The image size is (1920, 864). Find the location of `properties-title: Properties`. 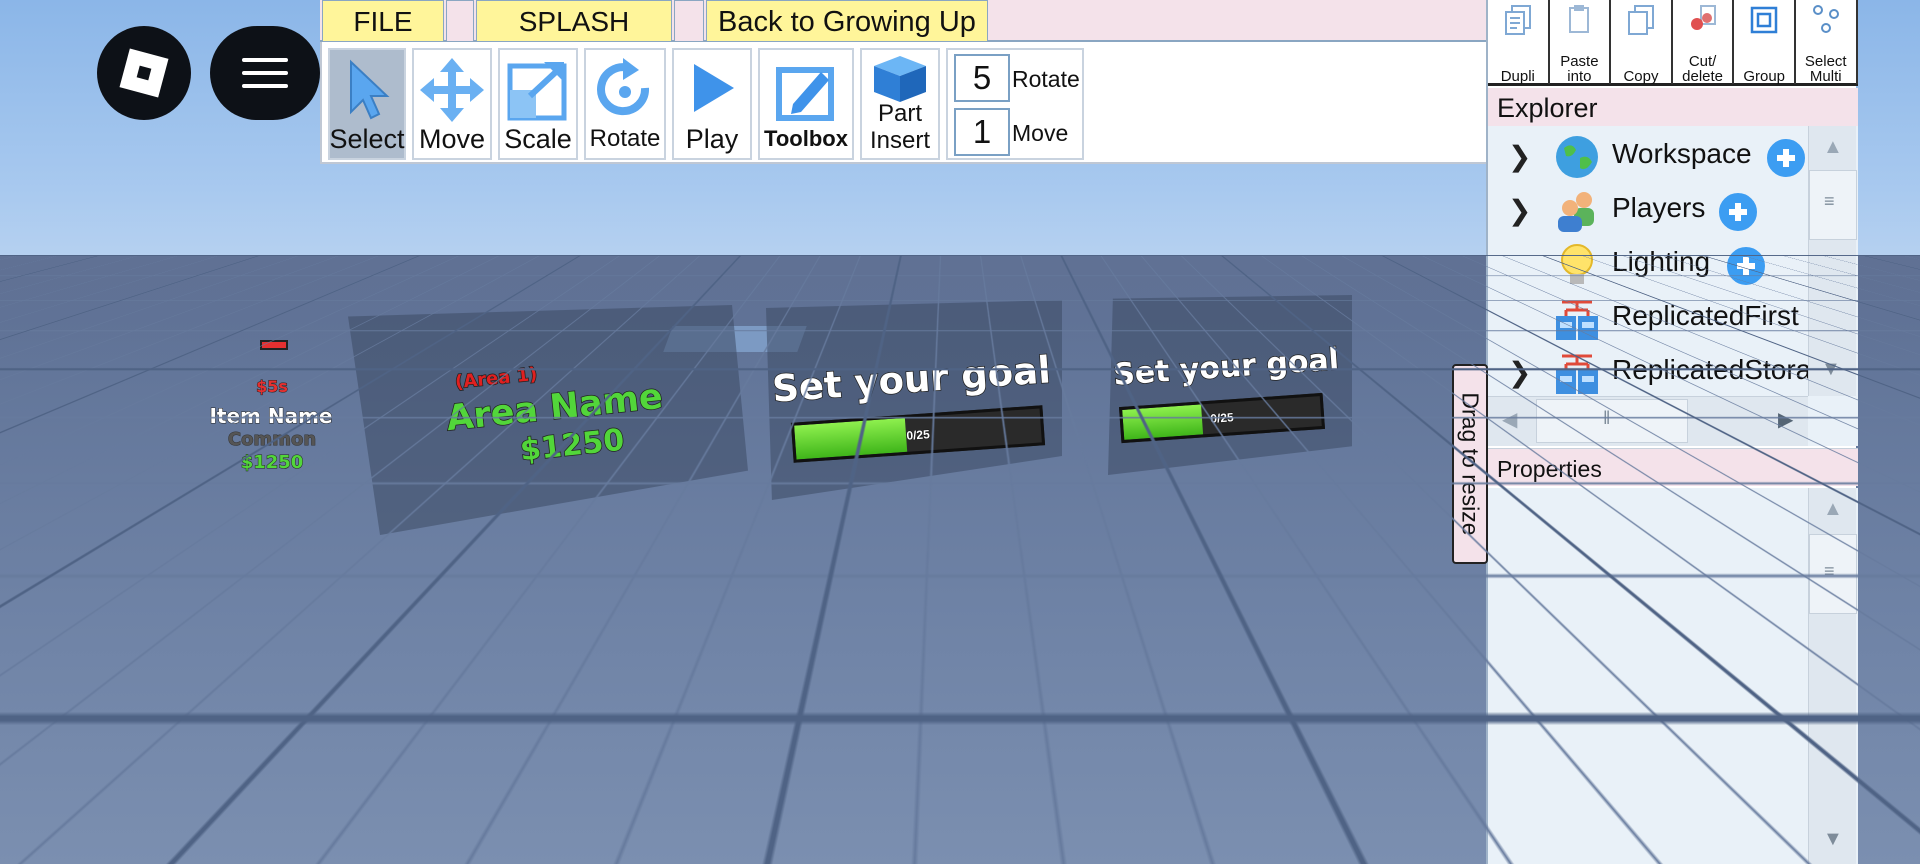

properties-title: Properties is located at coordinates (1673, 467).